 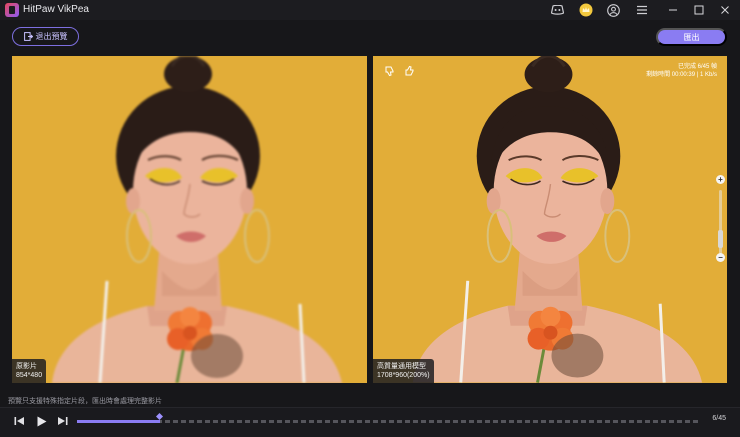 What do you see at coordinates (673, 10) in the screenshot?
I see `minimize-button` at bounding box center [673, 10].